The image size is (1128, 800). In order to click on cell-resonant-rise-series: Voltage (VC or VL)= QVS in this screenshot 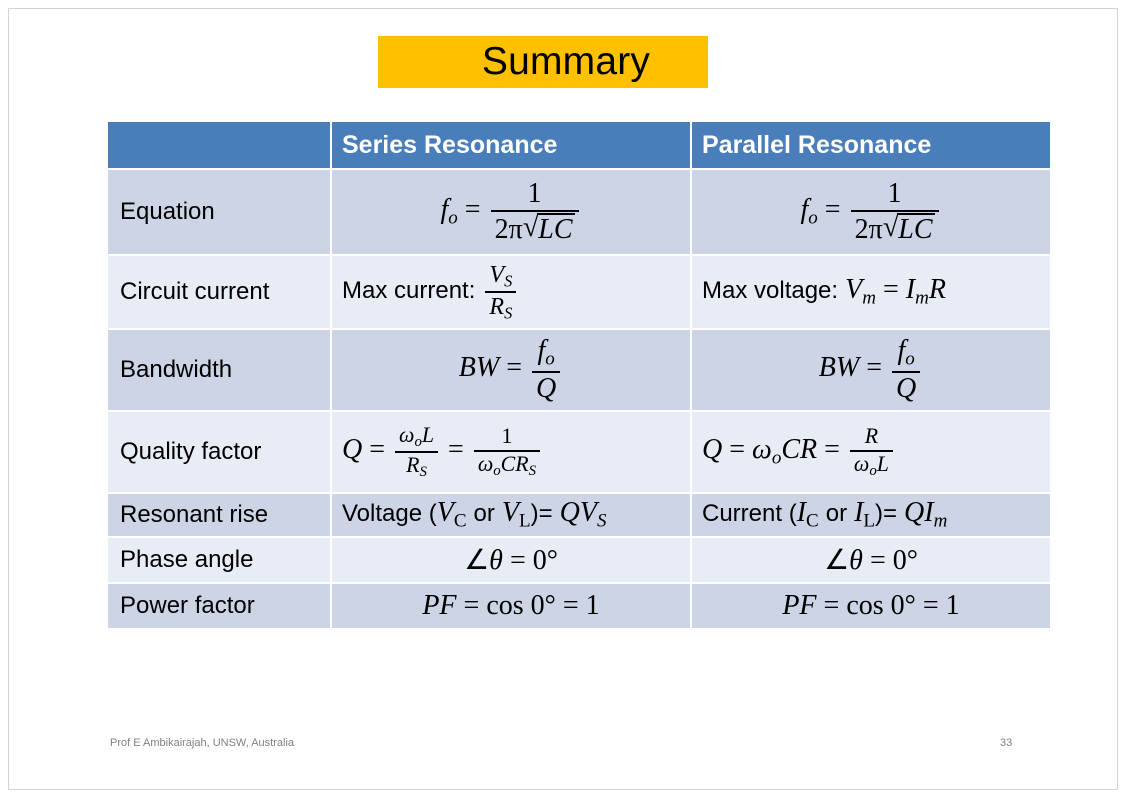, I will do `click(511, 515)`.